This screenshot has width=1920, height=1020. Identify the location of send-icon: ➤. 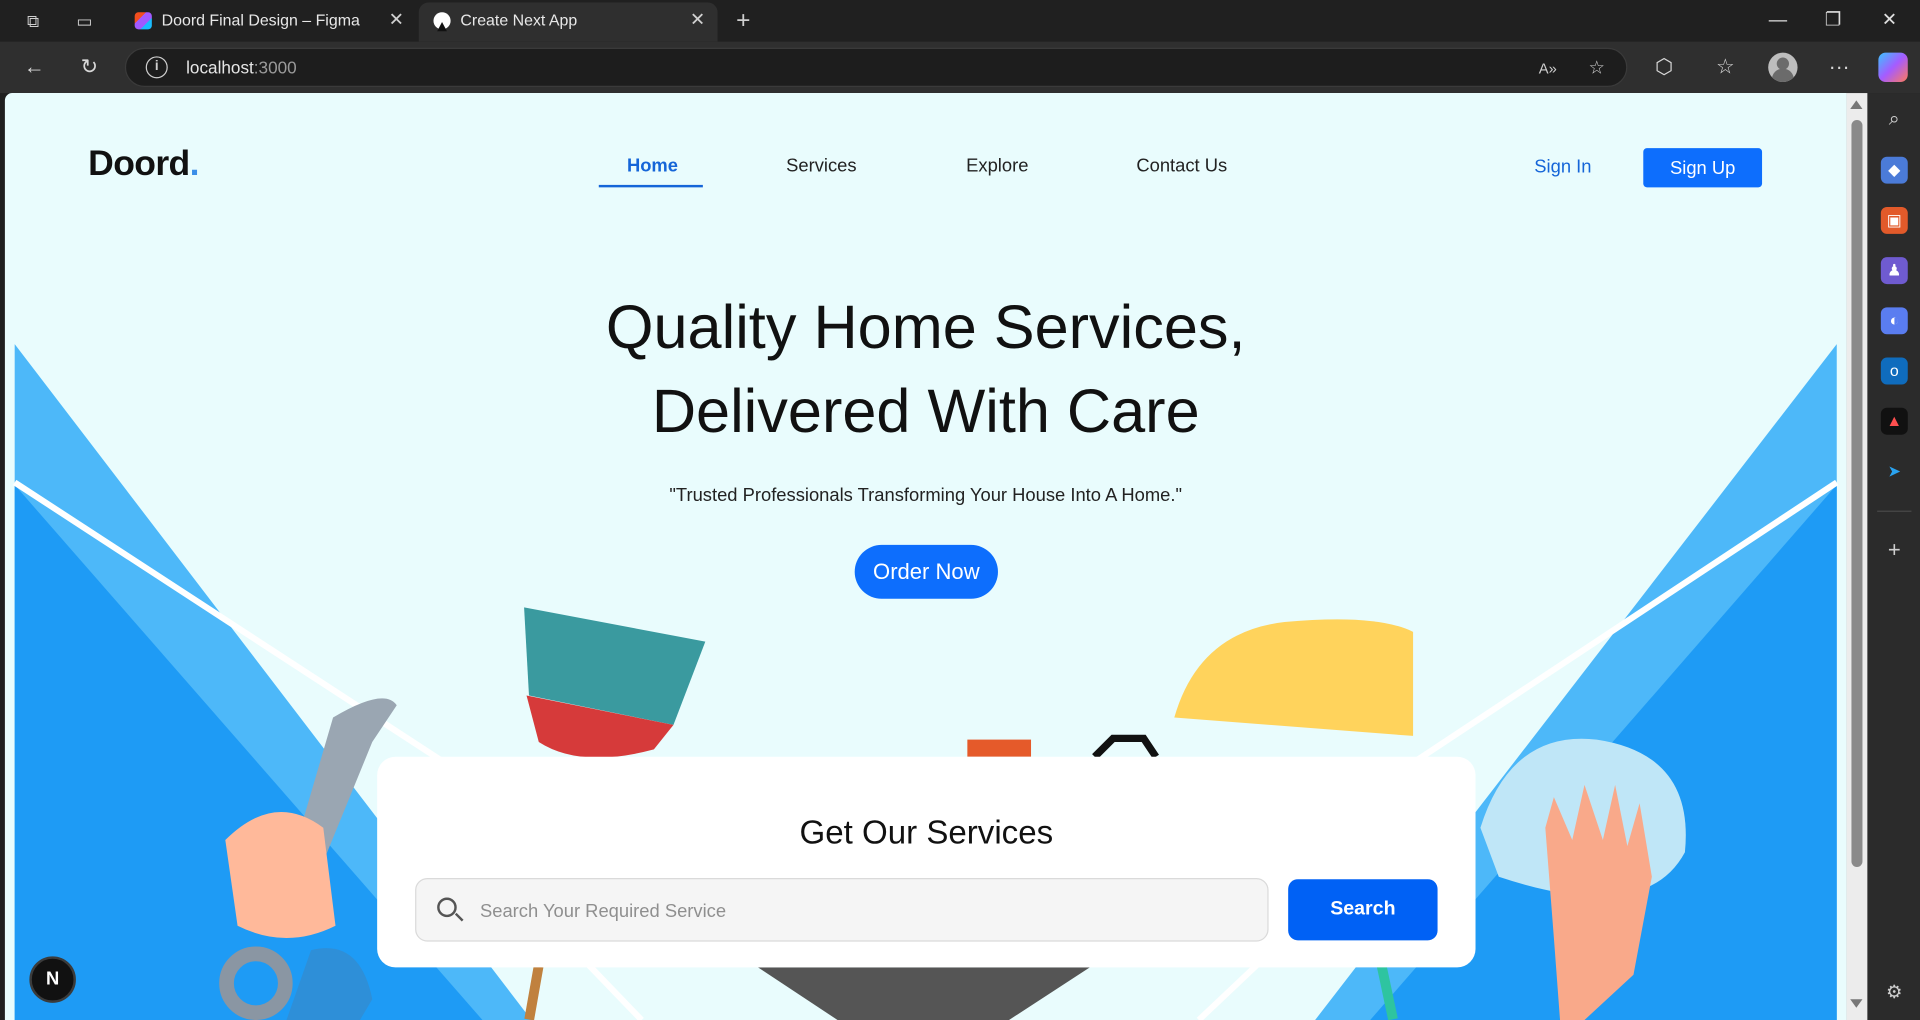
(1894, 471).